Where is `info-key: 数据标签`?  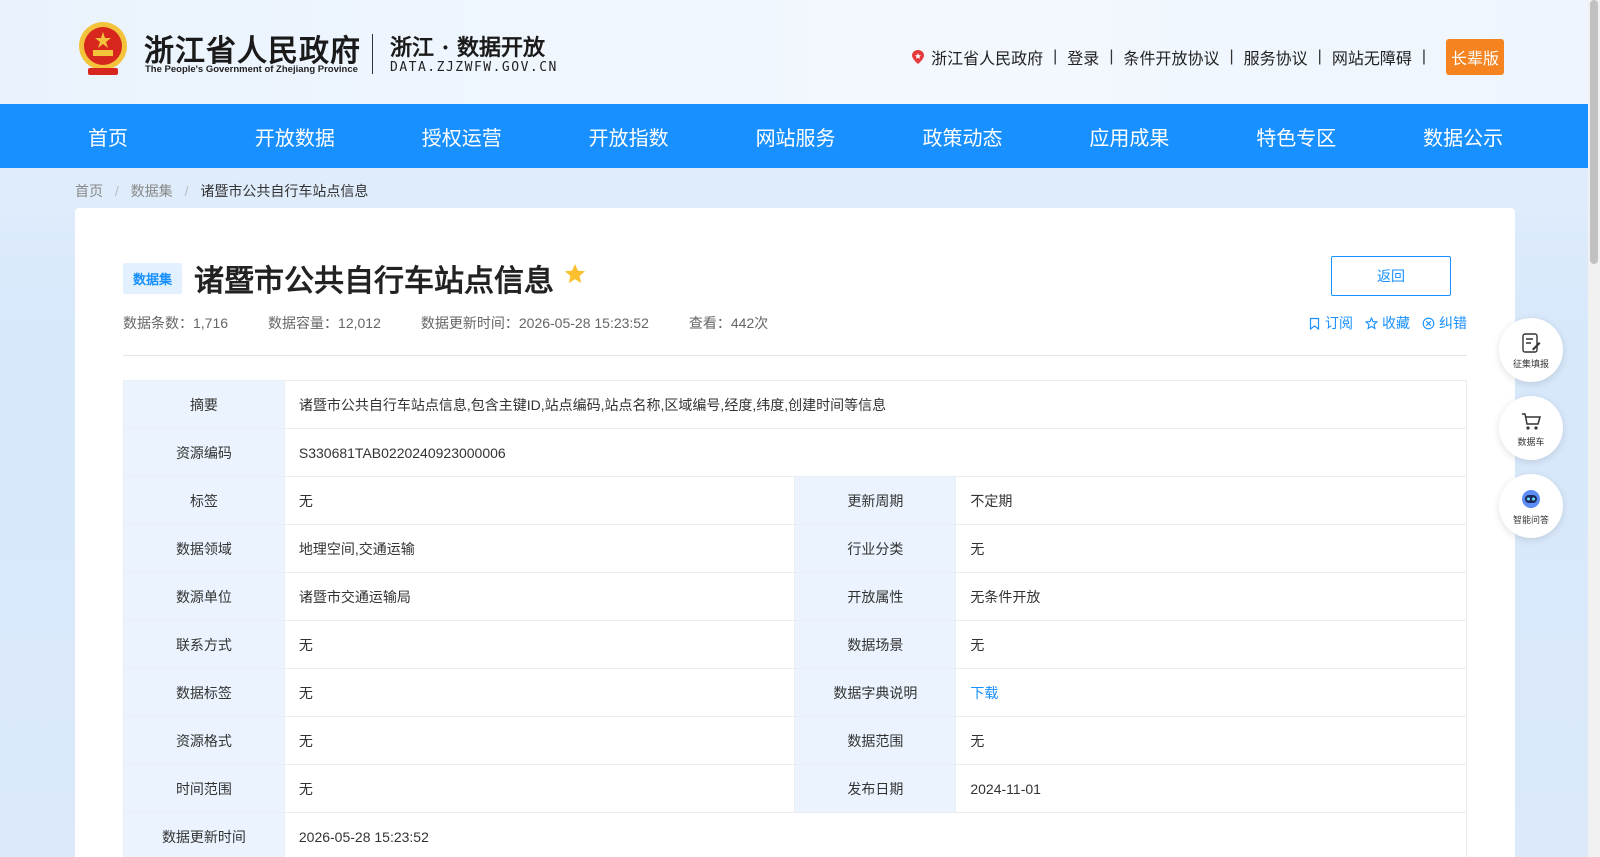
info-key: 数据标签 is located at coordinates (204, 692).